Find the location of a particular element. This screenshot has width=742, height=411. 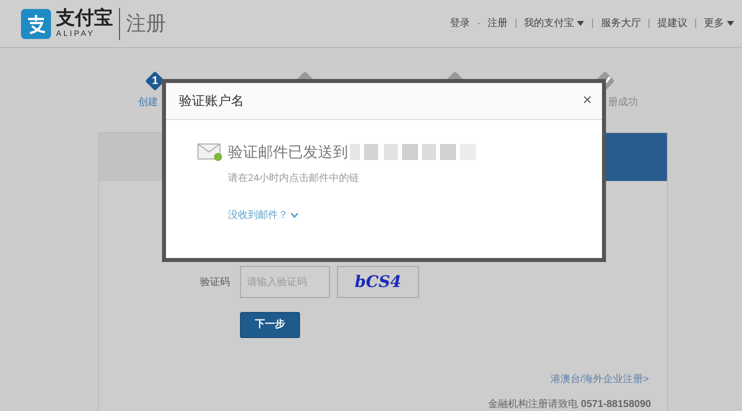

nav-menu: 更多 is located at coordinates (719, 23).